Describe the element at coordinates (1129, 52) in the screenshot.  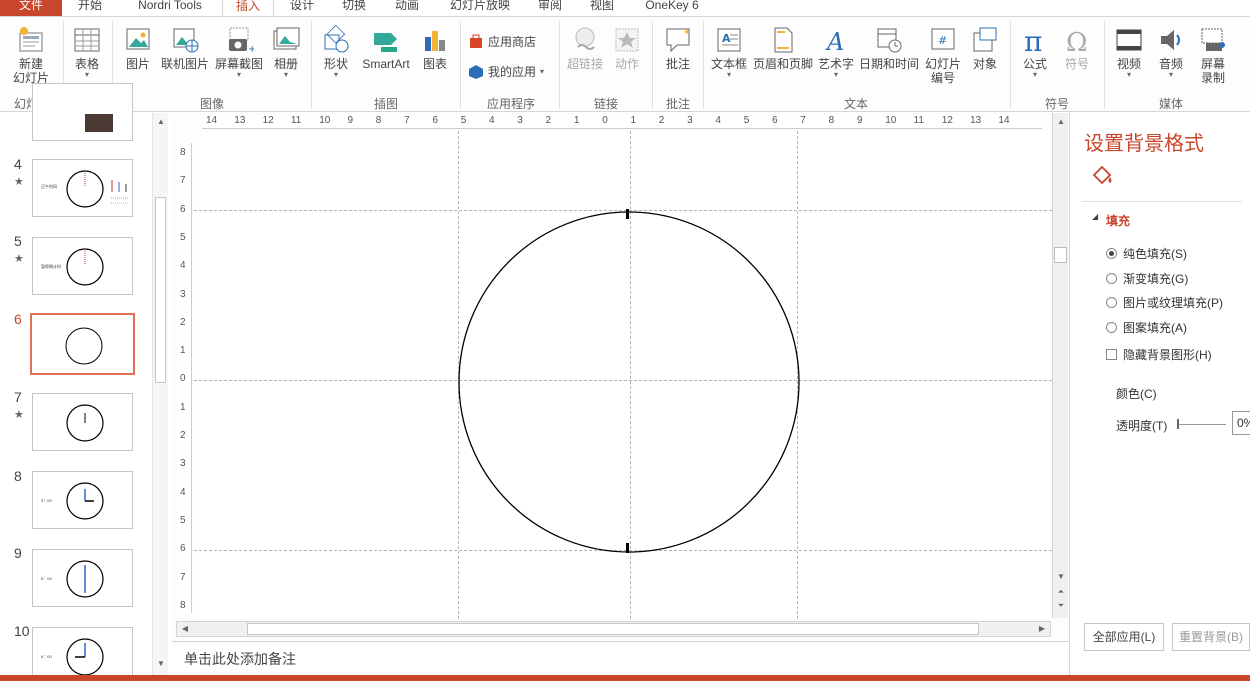
I see `video-button: 视频 ▾` at that location.